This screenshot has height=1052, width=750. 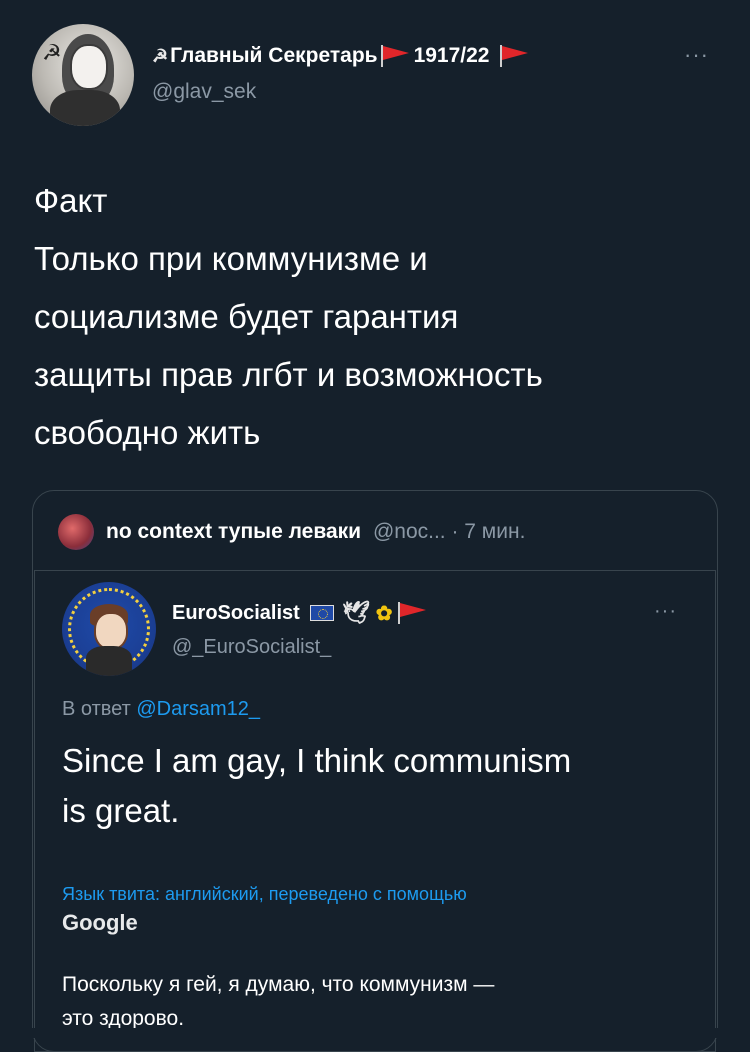 What do you see at coordinates (451, 55) in the screenshot?
I see `author-name-suffix: 1917/22` at bounding box center [451, 55].